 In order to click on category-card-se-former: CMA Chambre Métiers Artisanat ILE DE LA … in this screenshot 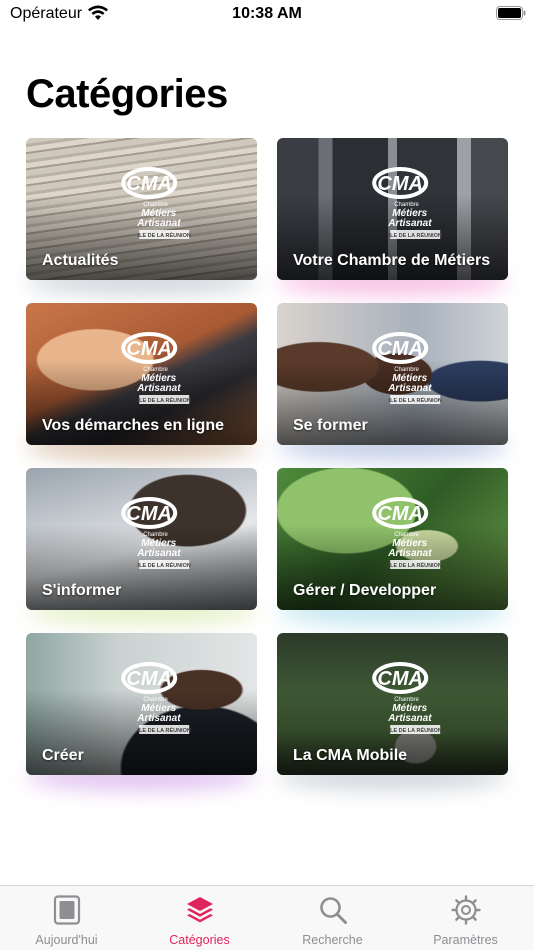, I will do `click(392, 374)`.